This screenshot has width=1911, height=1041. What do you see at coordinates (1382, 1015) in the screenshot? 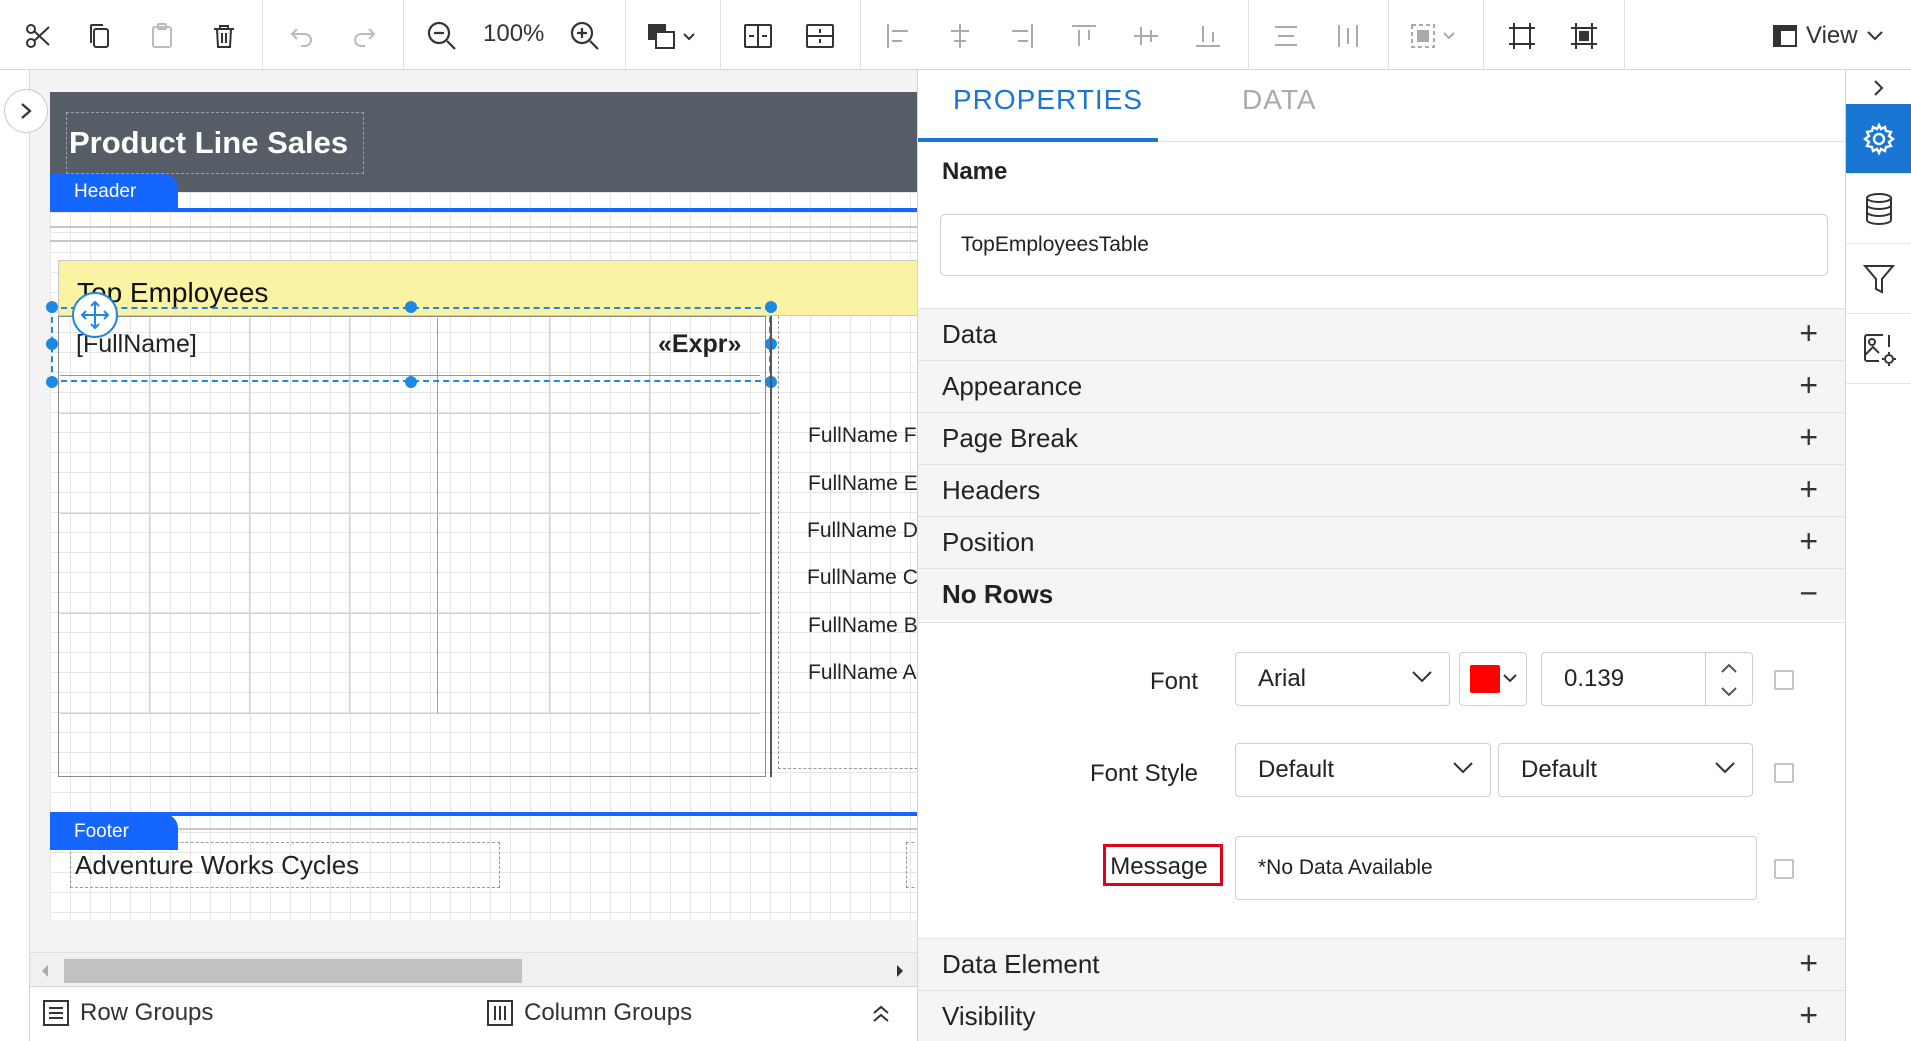
I see `section-visibility: Visibility +` at bounding box center [1382, 1015].